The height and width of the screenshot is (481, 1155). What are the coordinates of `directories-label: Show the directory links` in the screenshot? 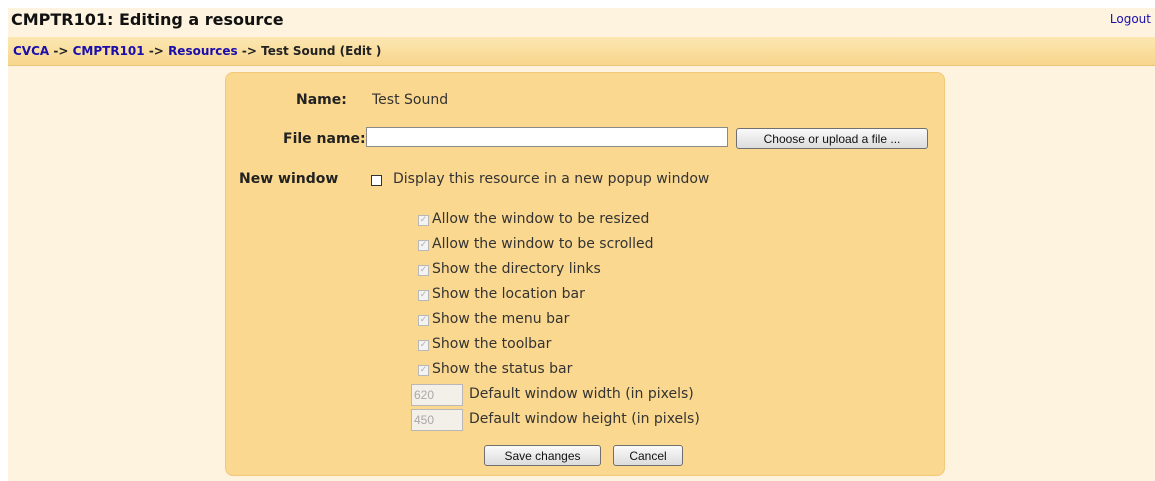 It's located at (516, 269).